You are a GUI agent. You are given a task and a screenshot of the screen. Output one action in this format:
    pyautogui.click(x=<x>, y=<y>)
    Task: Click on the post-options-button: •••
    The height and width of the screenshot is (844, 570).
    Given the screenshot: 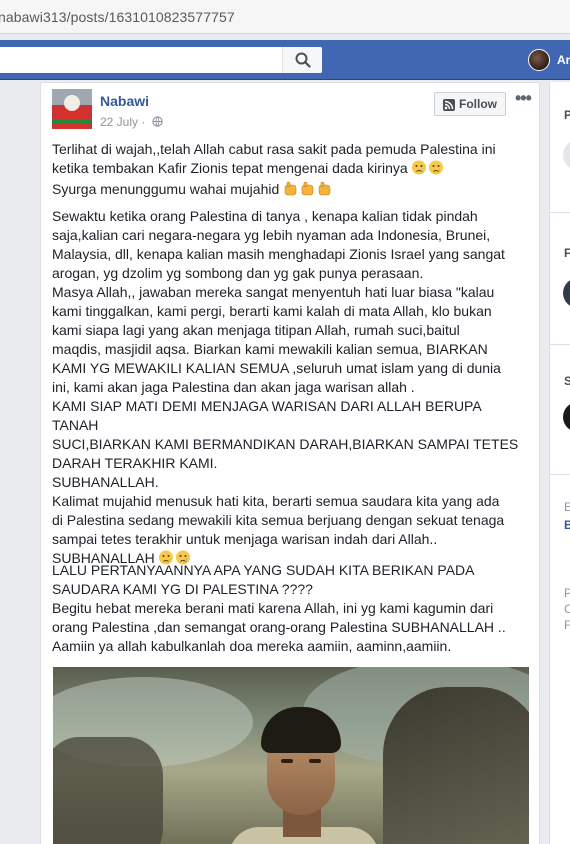 What is the action you would take?
    pyautogui.click(x=523, y=98)
    